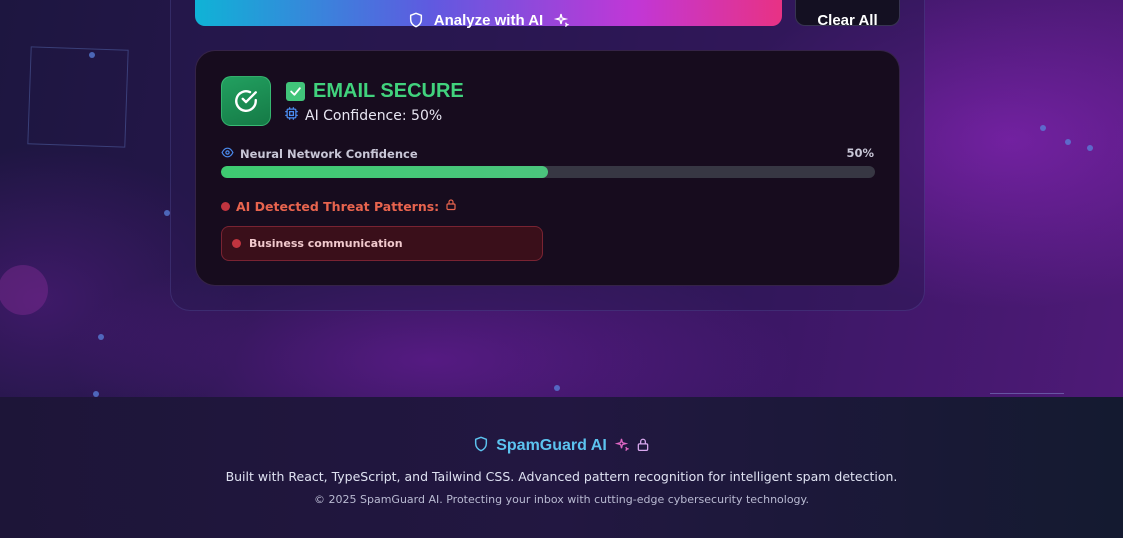 The image size is (1123, 538). What do you see at coordinates (326, 243) in the screenshot?
I see `threat-pattern-label: Business communication` at bounding box center [326, 243].